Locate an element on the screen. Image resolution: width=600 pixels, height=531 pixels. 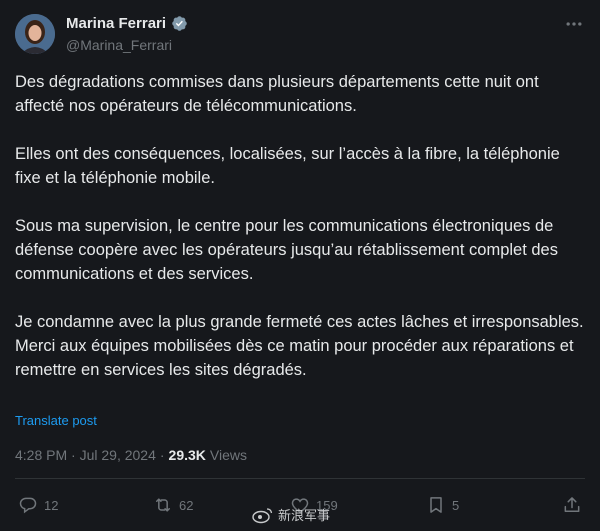
bookmark-button: 5 is located at coordinates (442, 505).